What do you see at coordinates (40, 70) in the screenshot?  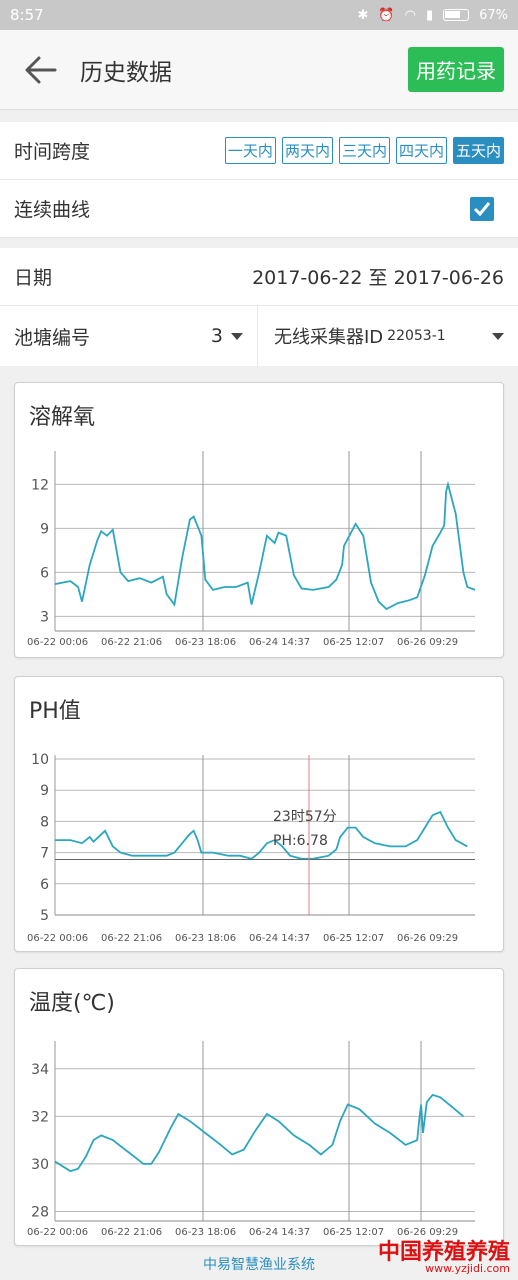 I see `arrow-left-icon` at bounding box center [40, 70].